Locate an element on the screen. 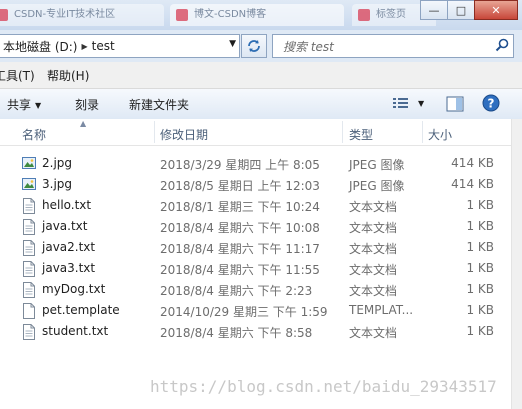  minimize-button: — is located at coordinates (434, 10).